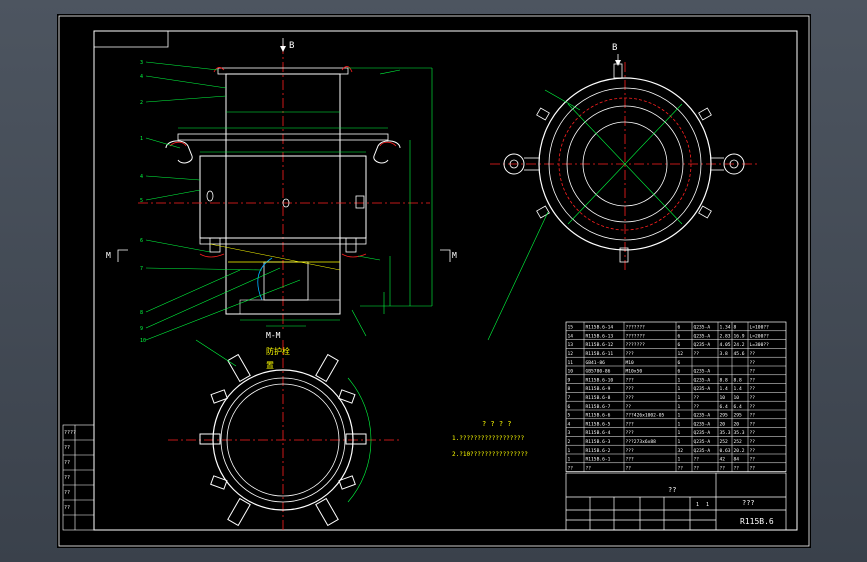  Describe the element at coordinates (636, 336) in the screenshot. I see `bom-cell: ???????` at that location.